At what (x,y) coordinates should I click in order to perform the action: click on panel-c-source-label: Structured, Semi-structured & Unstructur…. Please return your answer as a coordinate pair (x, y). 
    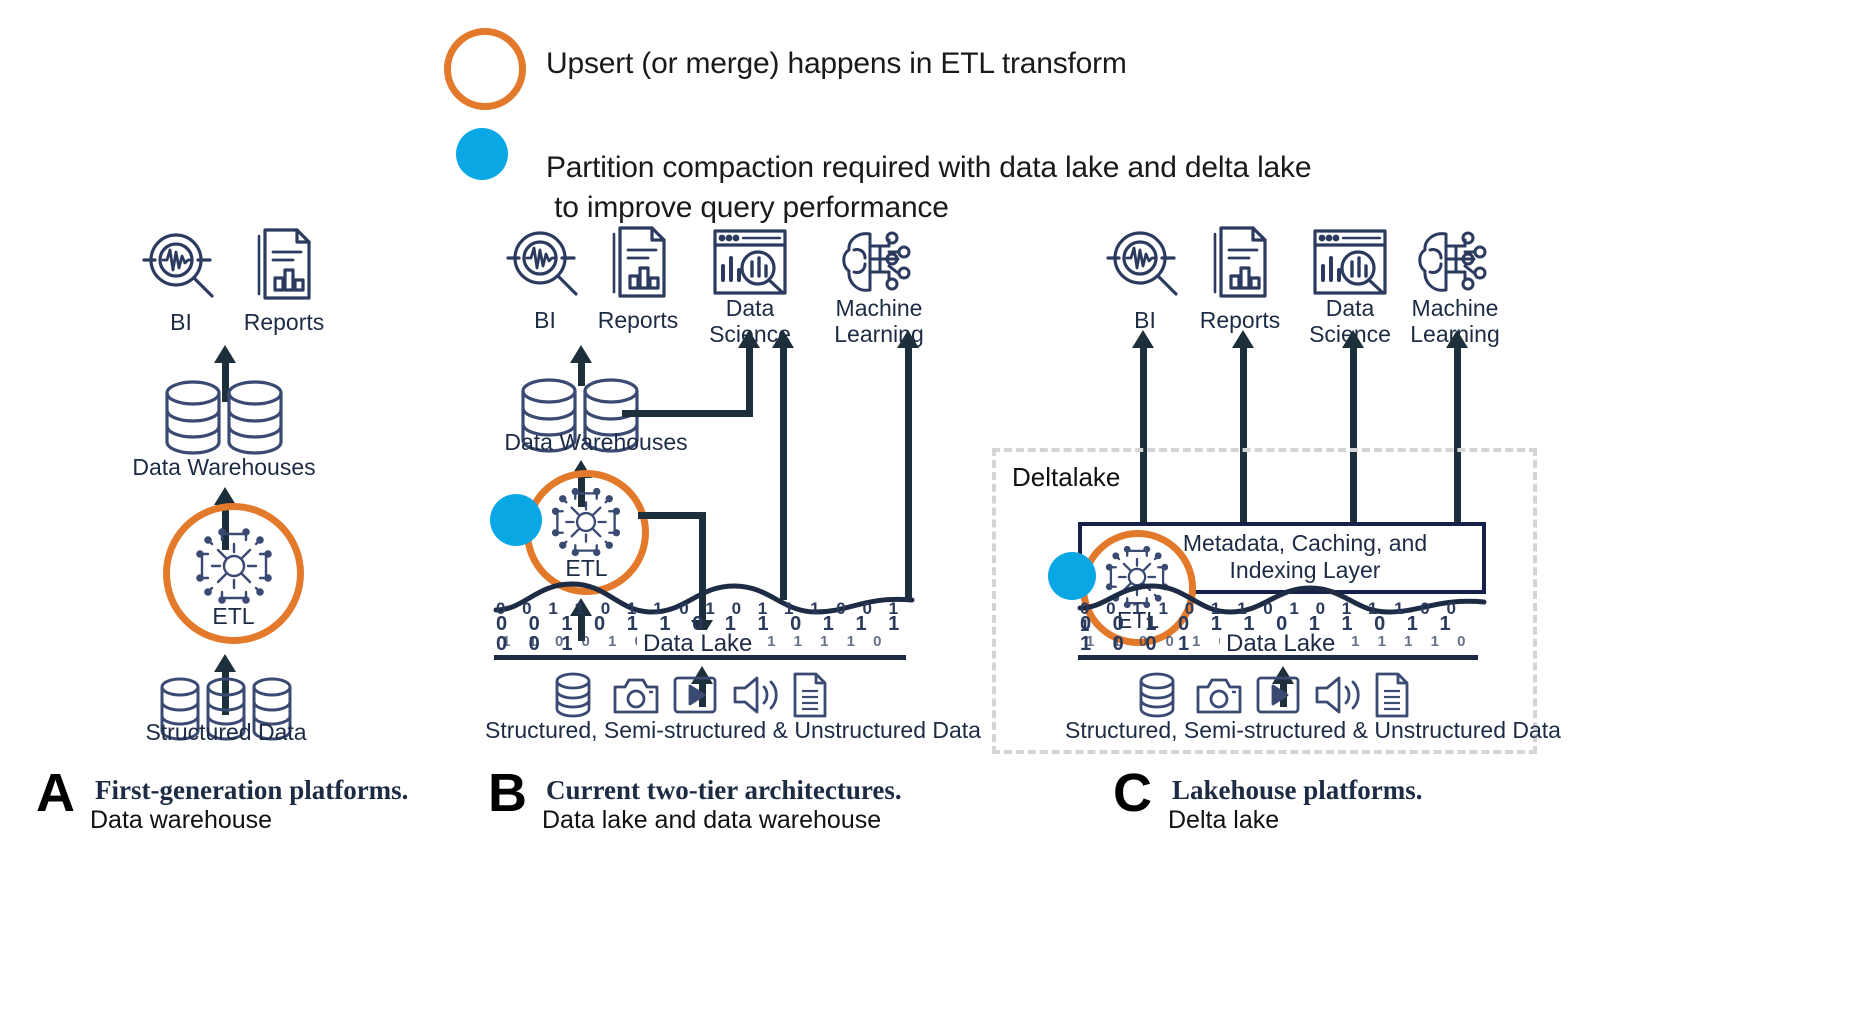
    Looking at the image, I should click on (1313, 730).